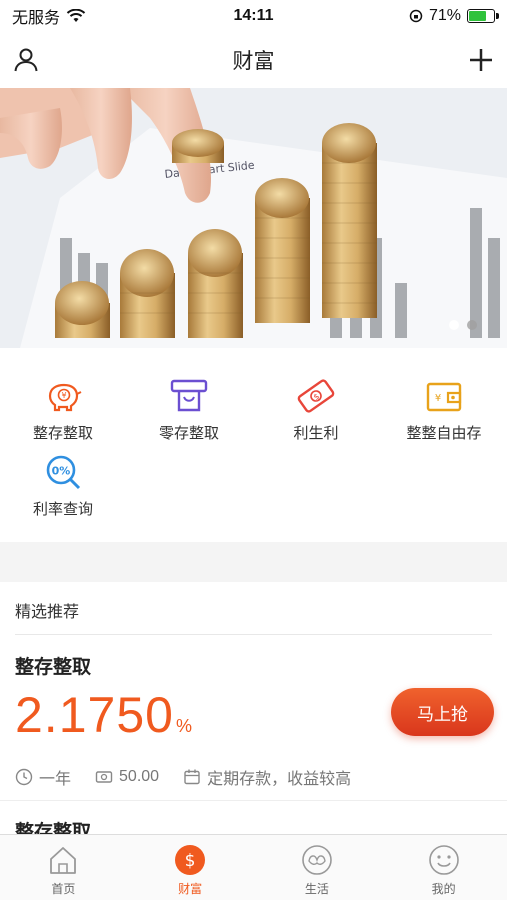  I want to click on battery-fill, so click(478, 16).